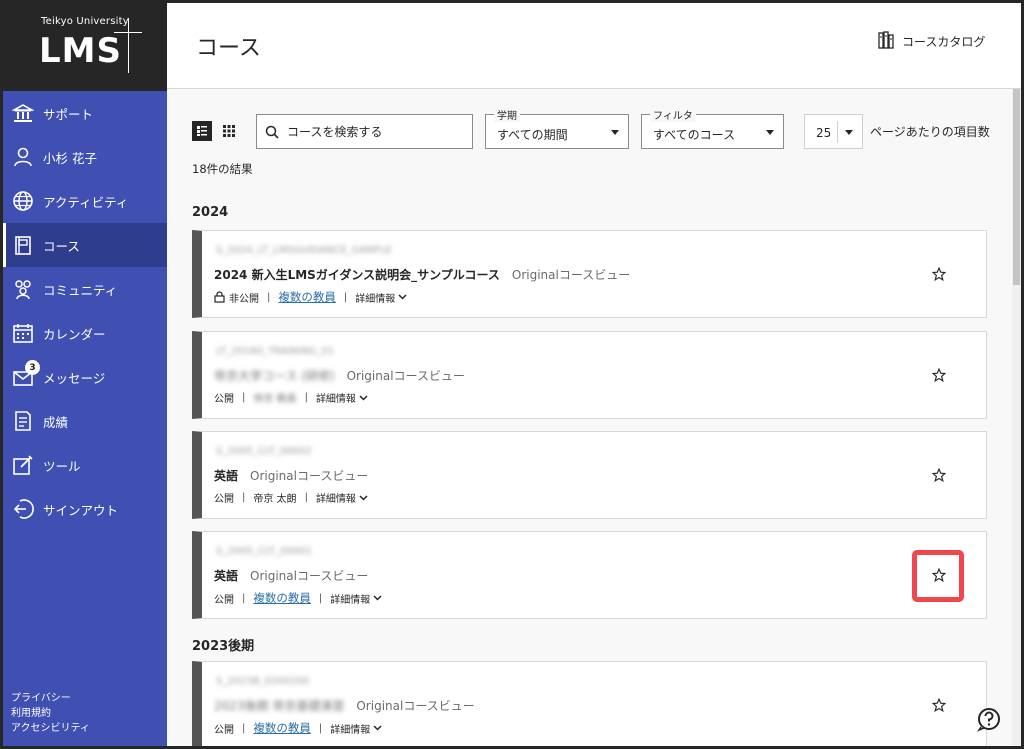  What do you see at coordinates (23, 509) in the screenshot?
I see `sign-out-icon` at bounding box center [23, 509].